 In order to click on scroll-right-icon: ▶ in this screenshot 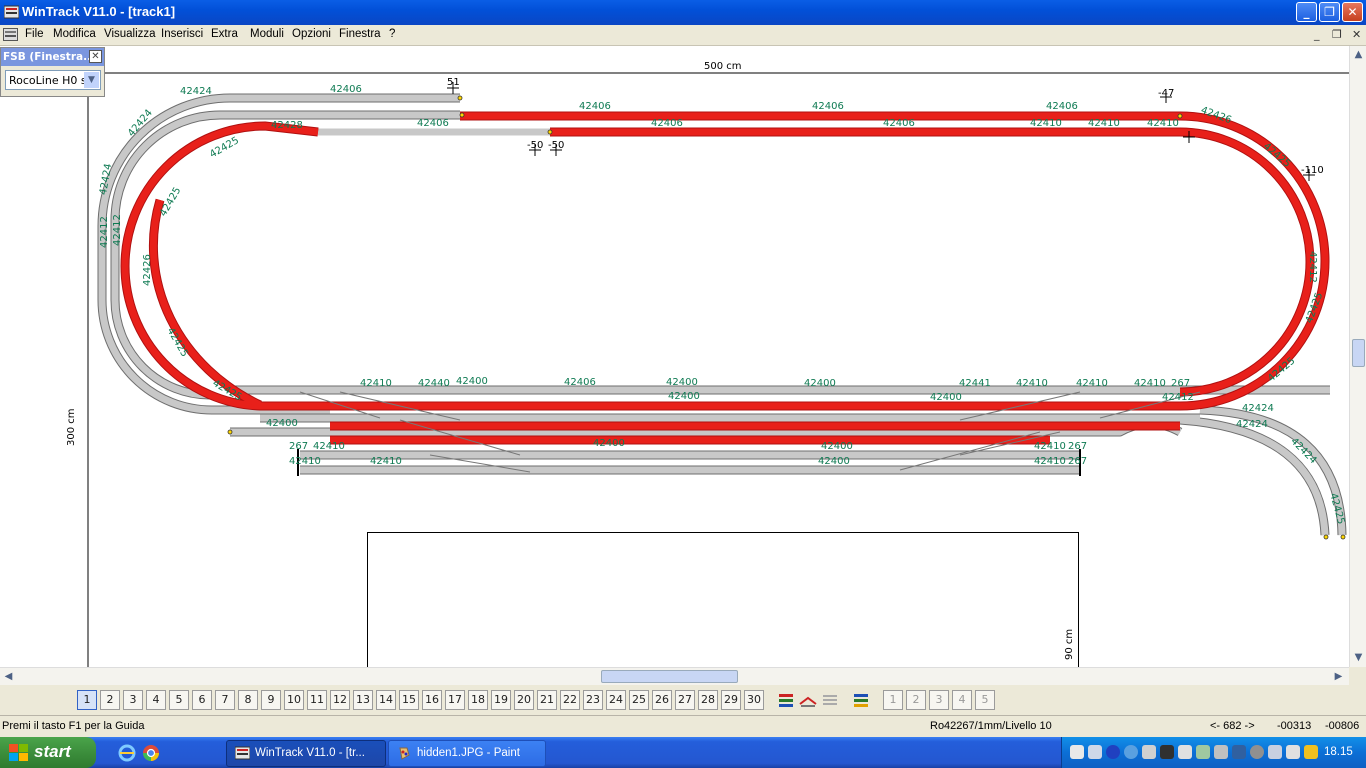, I will do `click(1338, 676)`.